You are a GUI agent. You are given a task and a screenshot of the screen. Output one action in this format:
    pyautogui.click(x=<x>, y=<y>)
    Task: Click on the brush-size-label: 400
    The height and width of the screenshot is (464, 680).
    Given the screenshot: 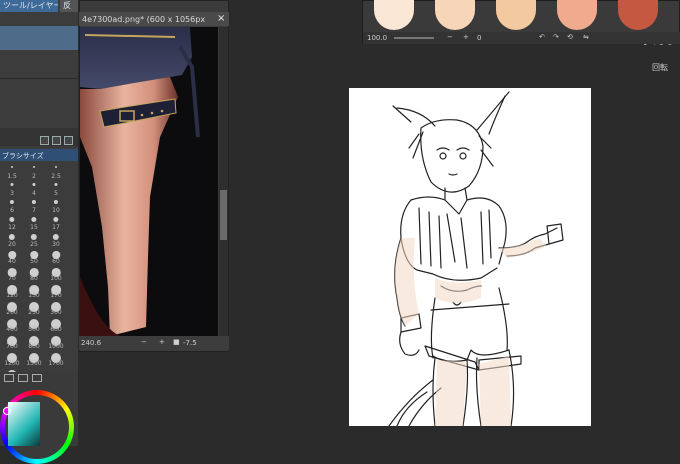 What is the action you would take?
    pyautogui.click(x=12, y=329)
    